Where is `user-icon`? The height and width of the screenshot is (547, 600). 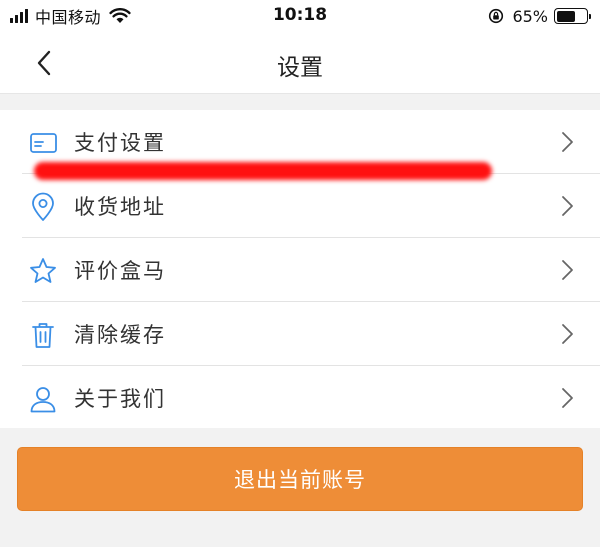
user-icon is located at coordinates (43, 400).